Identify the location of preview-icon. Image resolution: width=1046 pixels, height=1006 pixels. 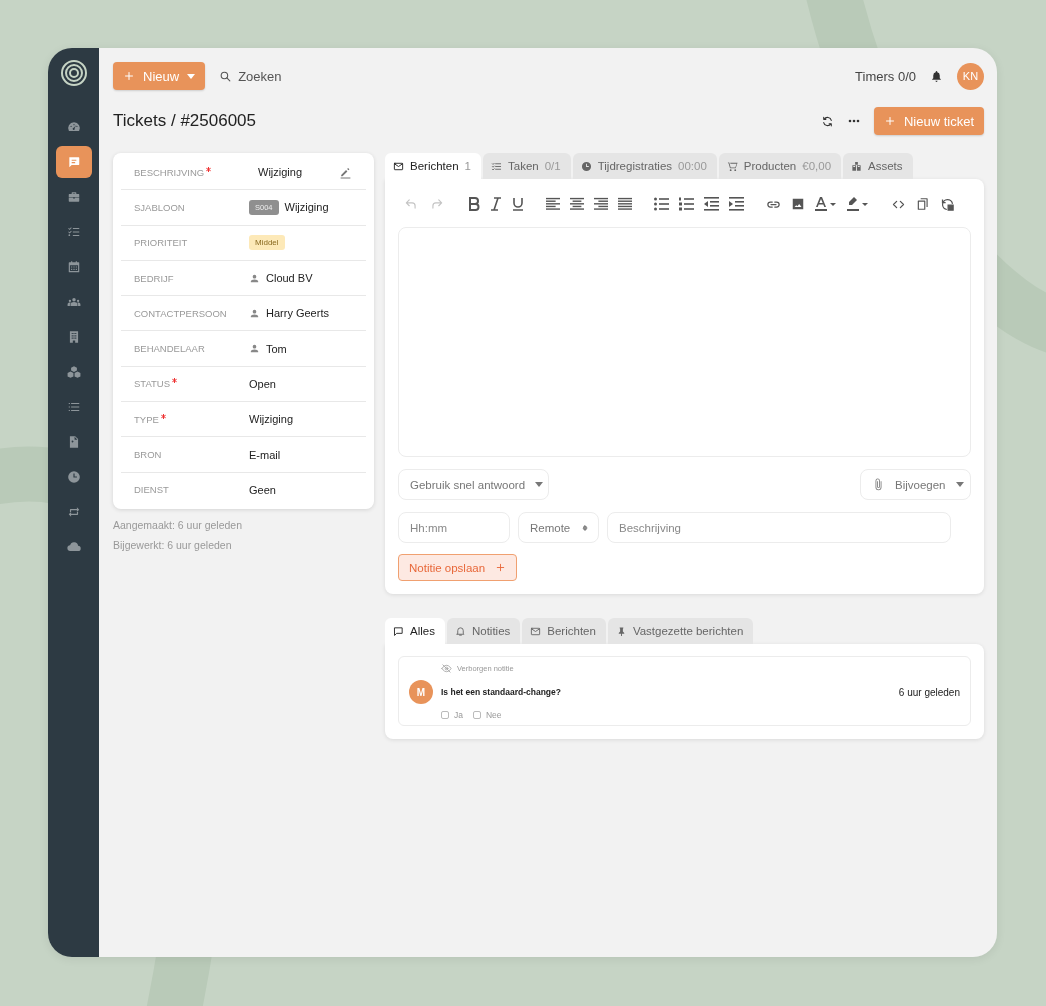
(947, 204).